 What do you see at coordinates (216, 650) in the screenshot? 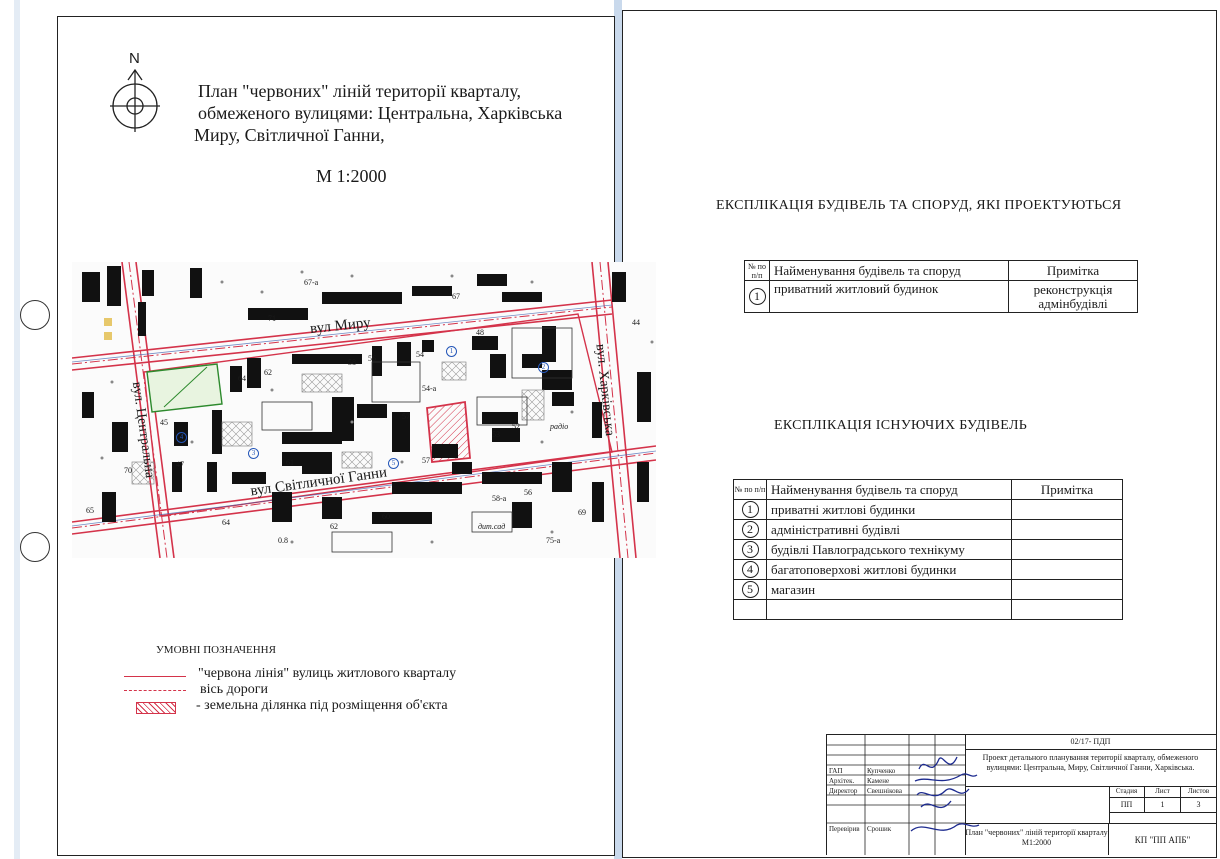
I see `legend-heading: УМОВНІ ПОЗНАЧЕННЯ` at bounding box center [216, 650].